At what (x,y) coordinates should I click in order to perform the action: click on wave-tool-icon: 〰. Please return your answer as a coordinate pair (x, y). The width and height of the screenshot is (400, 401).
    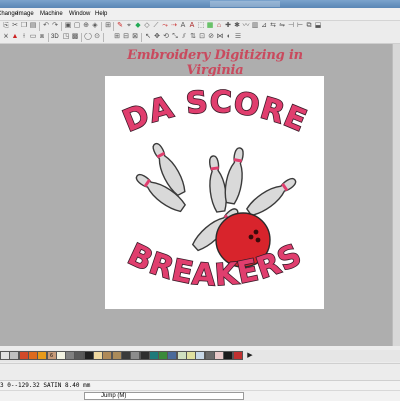
    Looking at the image, I should click on (246, 26).